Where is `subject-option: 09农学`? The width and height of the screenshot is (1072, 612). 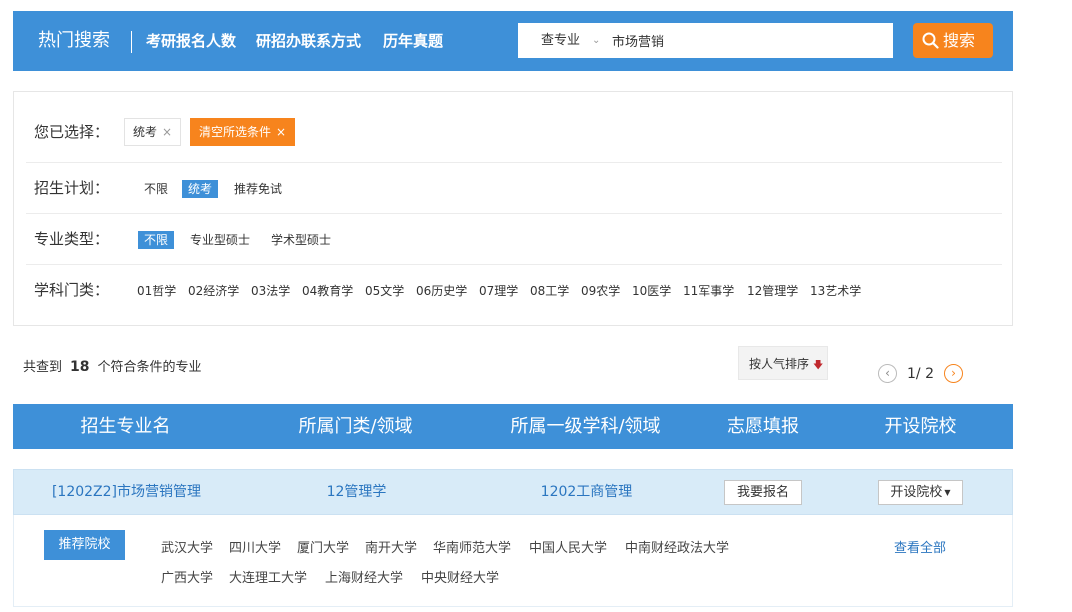 subject-option: 09农学 is located at coordinates (600, 291).